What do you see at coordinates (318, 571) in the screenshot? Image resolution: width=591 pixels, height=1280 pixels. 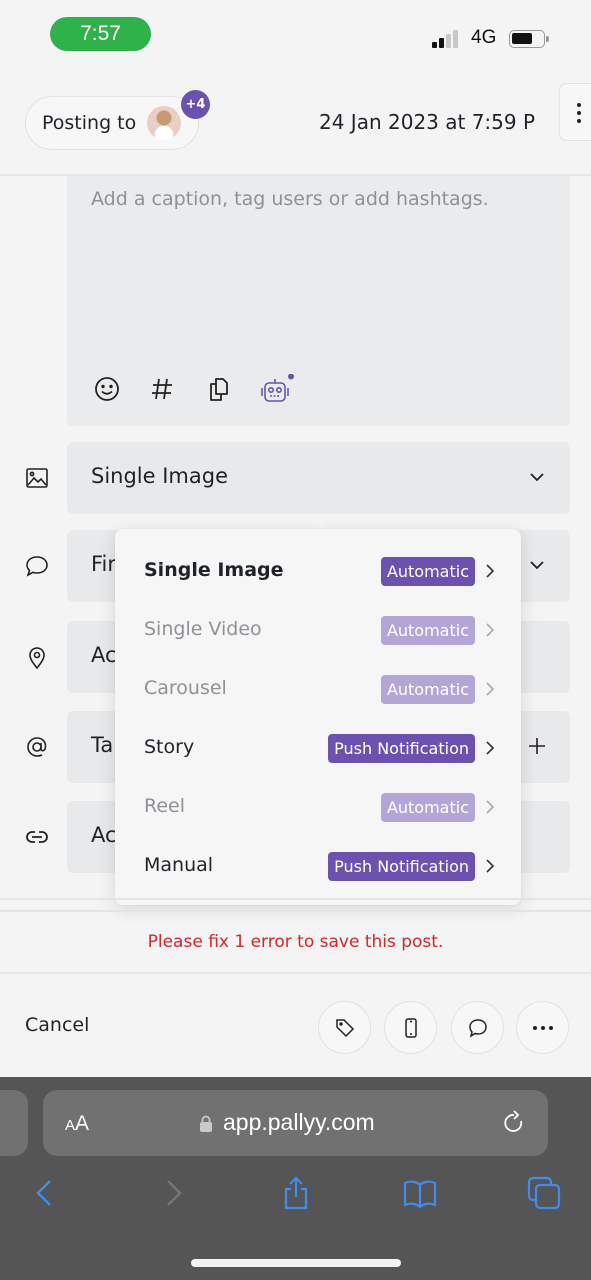 I see `menu-item-single-image: Single Image Automatic` at bounding box center [318, 571].